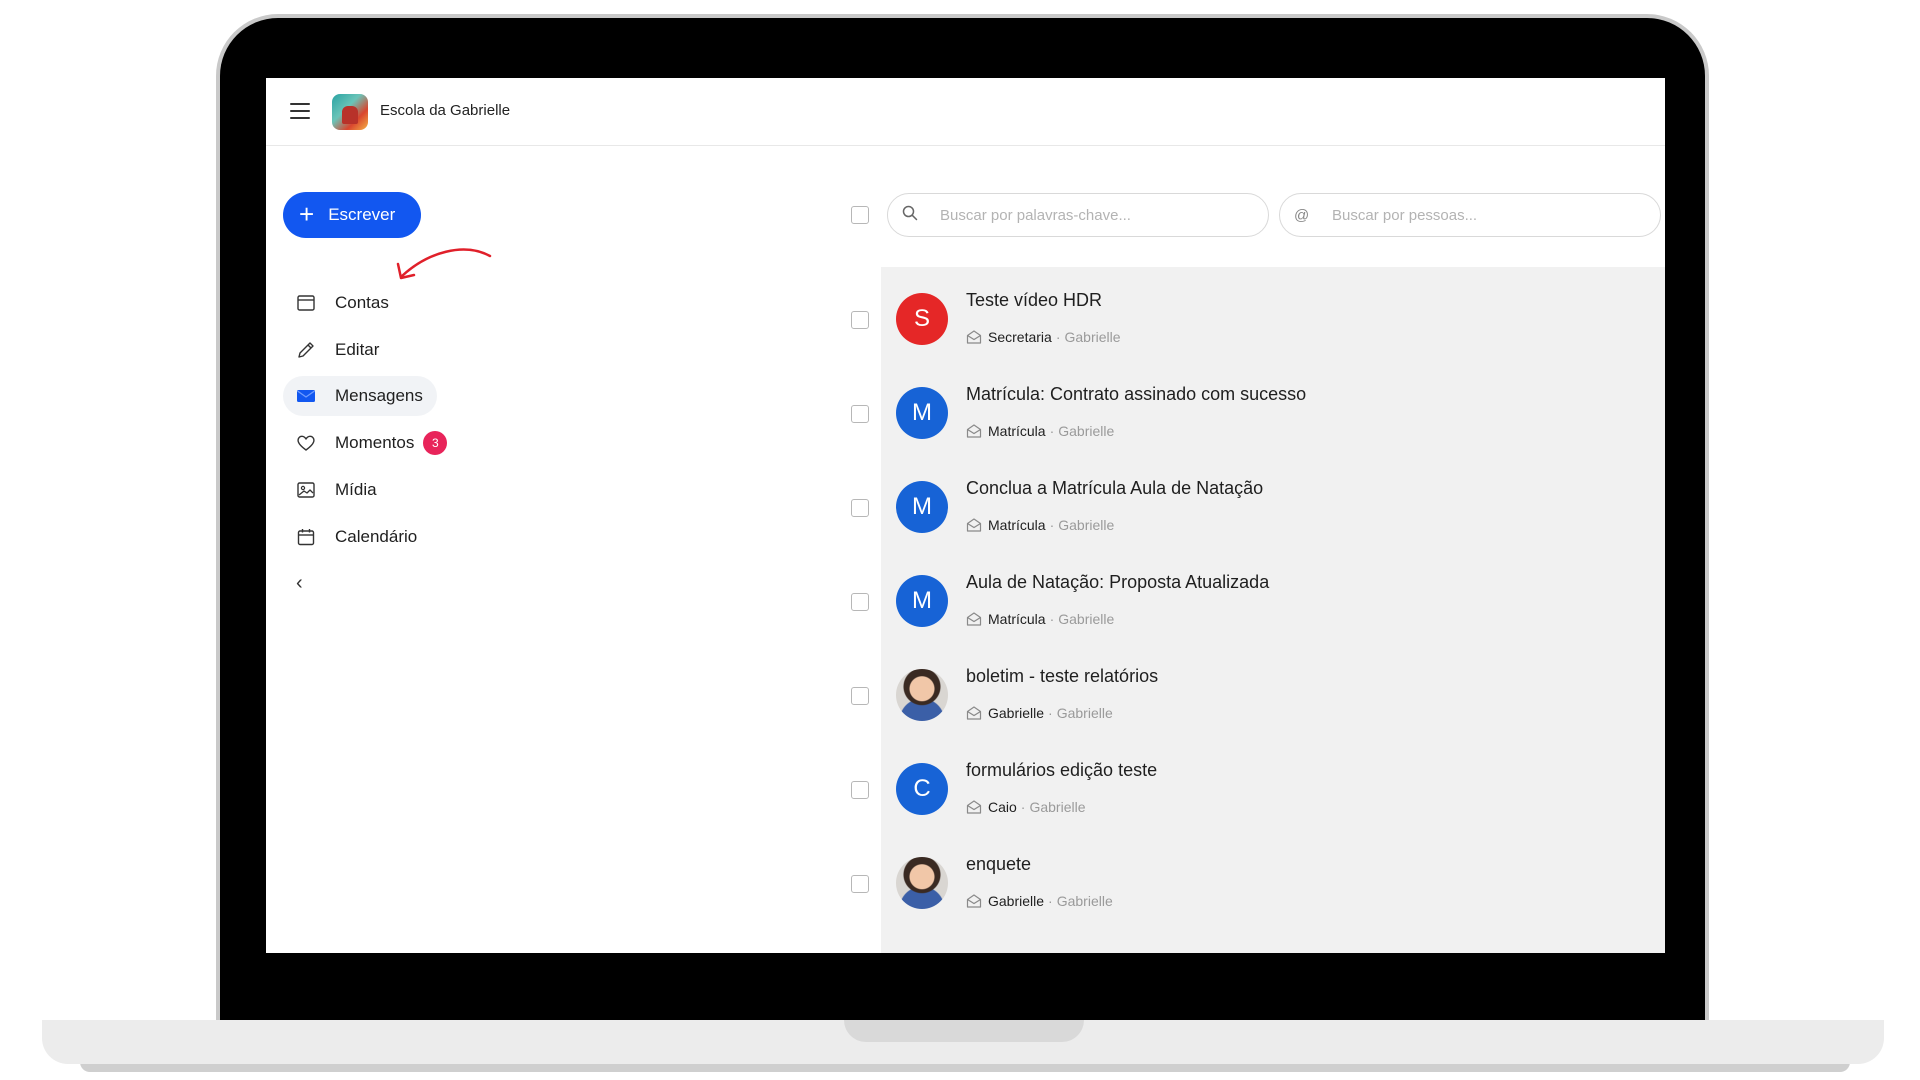 Image resolution: width=1920 pixels, height=1080 pixels. What do you see at coordinates (350, 112) in the screenshot?
I see `school-logo` at bounding box center [350, 112].